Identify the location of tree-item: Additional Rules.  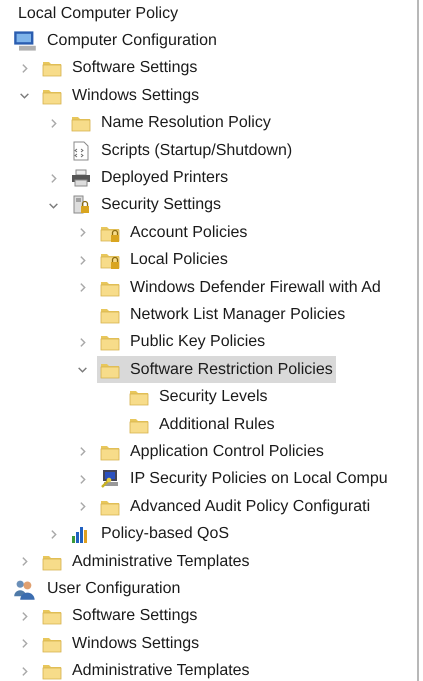
(202, 424).